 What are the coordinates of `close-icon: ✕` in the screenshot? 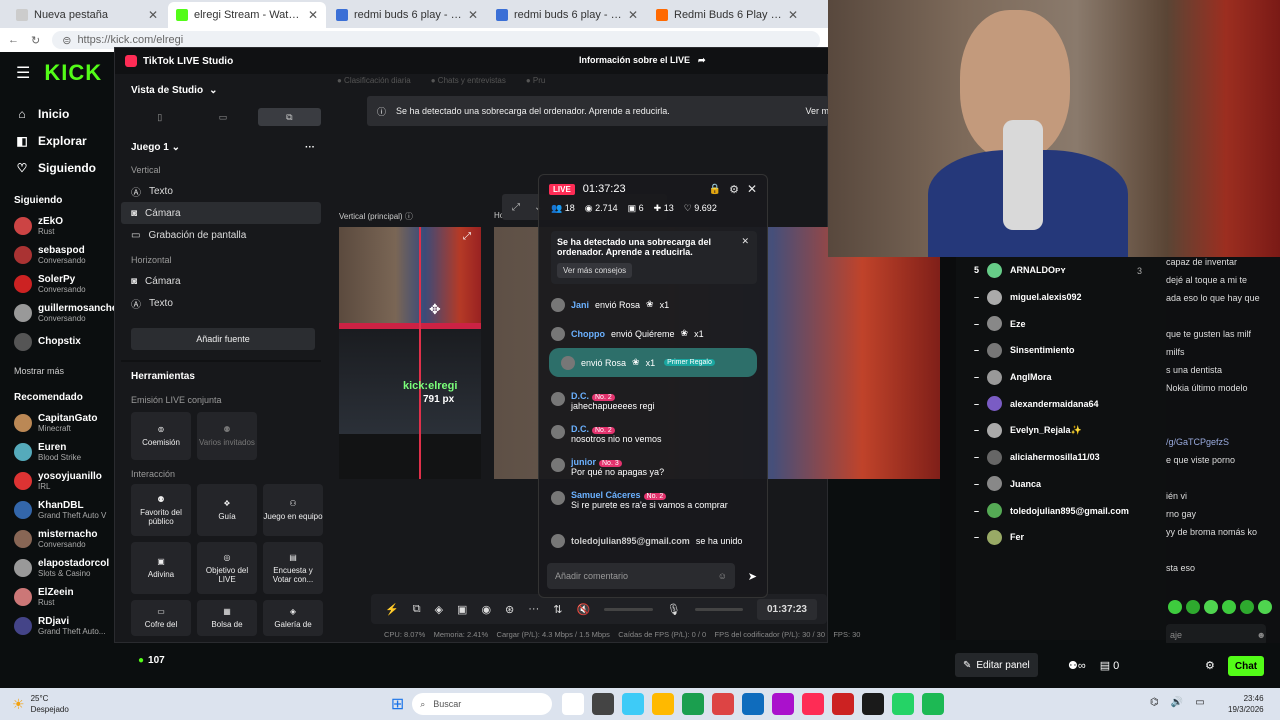 It's located at (752, 189).